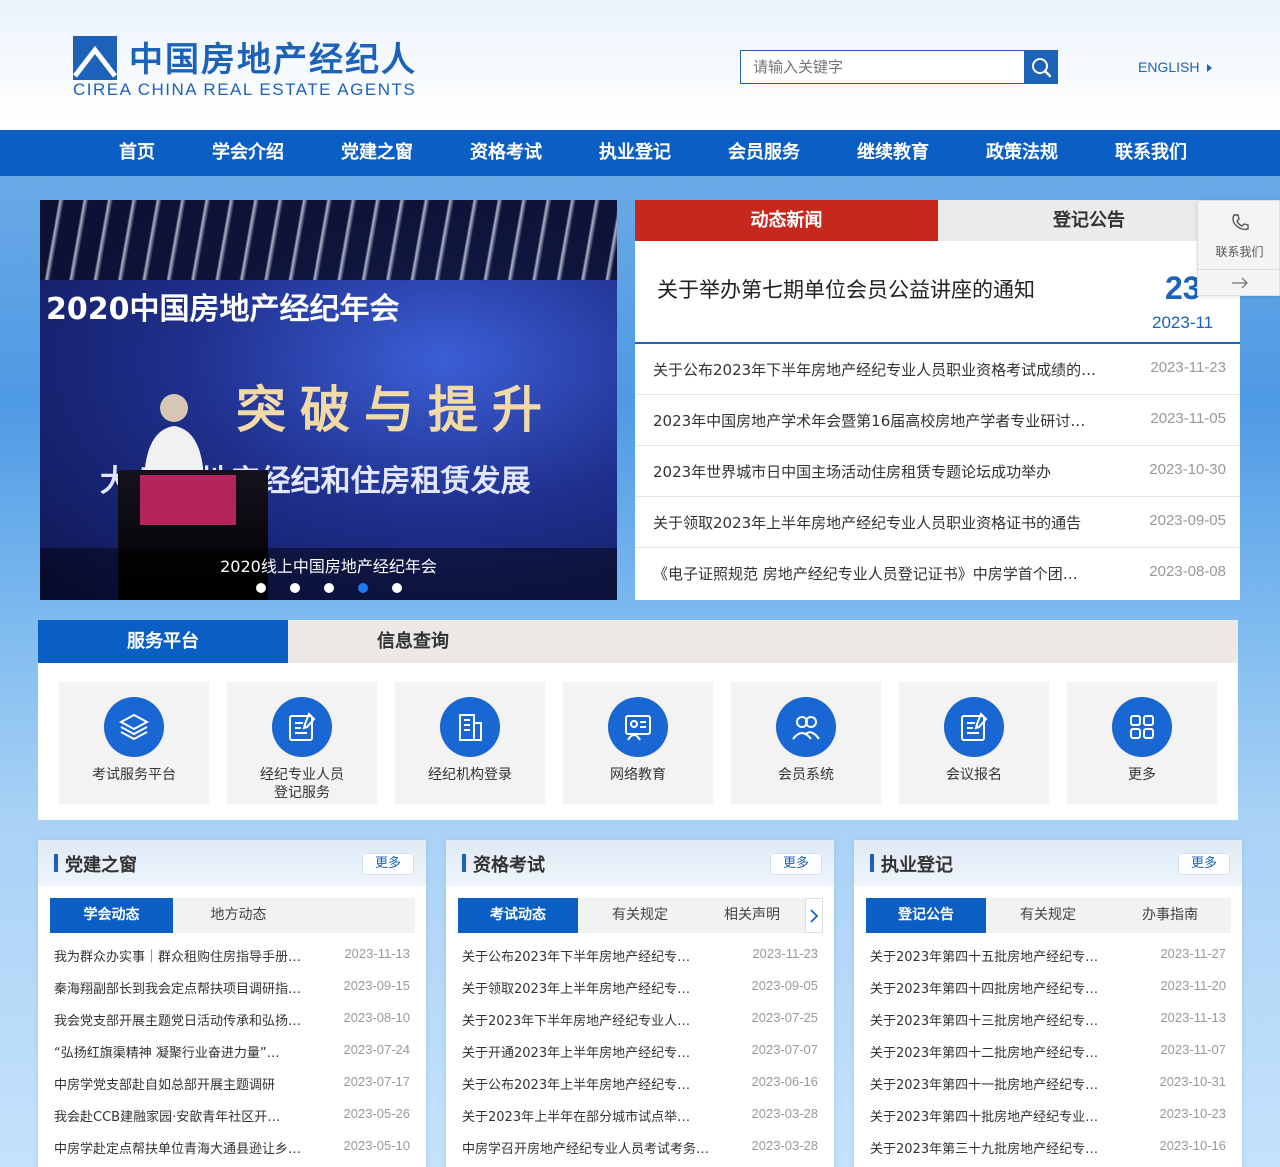  What do you see at coordinates (1048, 1116) in the screenshot?
I see `list-item: 关于2023年第四十批房地产经纪专业… 2023-10-23` at bounding box center [1048, 1116].